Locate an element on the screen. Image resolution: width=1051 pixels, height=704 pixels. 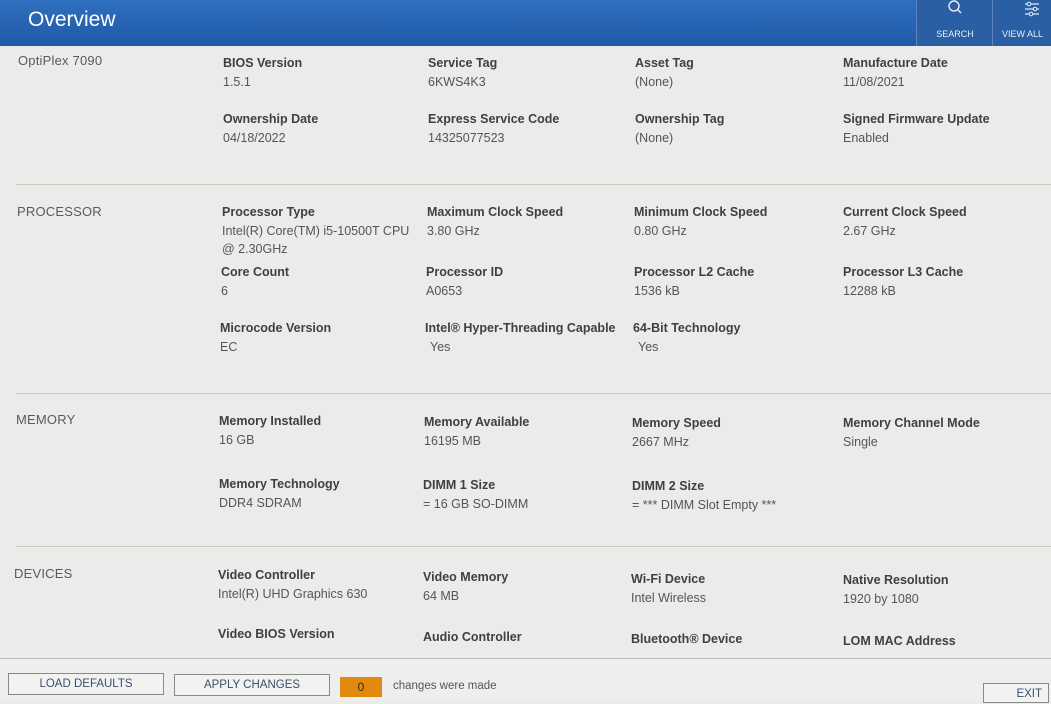
field-value: EC is located at coordinates (229, 347).